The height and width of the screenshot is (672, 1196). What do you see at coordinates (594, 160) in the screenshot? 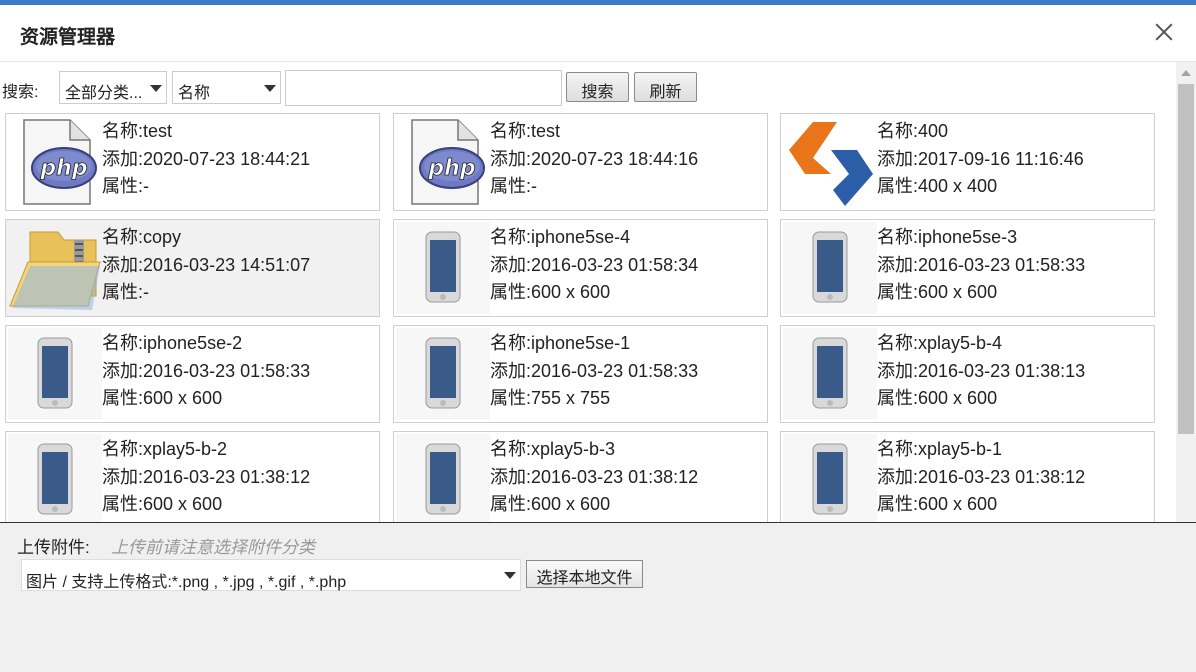
I see `file-added-row: 添加:2020-07-23 18:44:16` at bounding box center [594, 160].